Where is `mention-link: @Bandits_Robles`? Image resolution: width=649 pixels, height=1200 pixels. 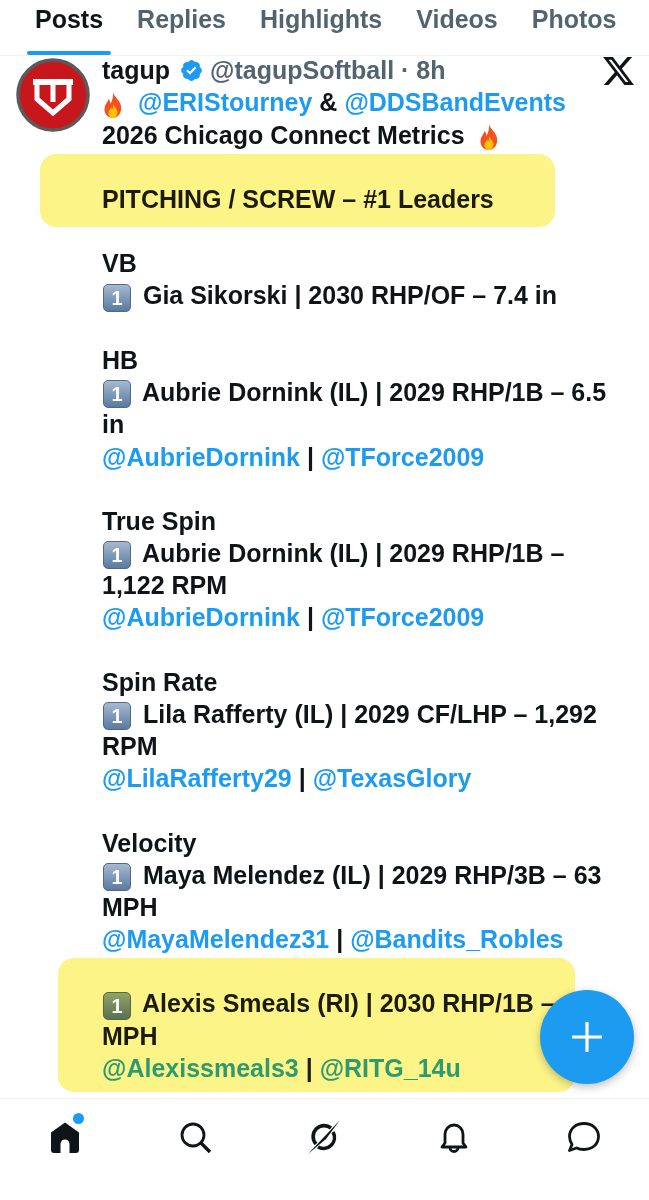 mention-link: @Bandits_Robles is located at coordinates (457, 939).